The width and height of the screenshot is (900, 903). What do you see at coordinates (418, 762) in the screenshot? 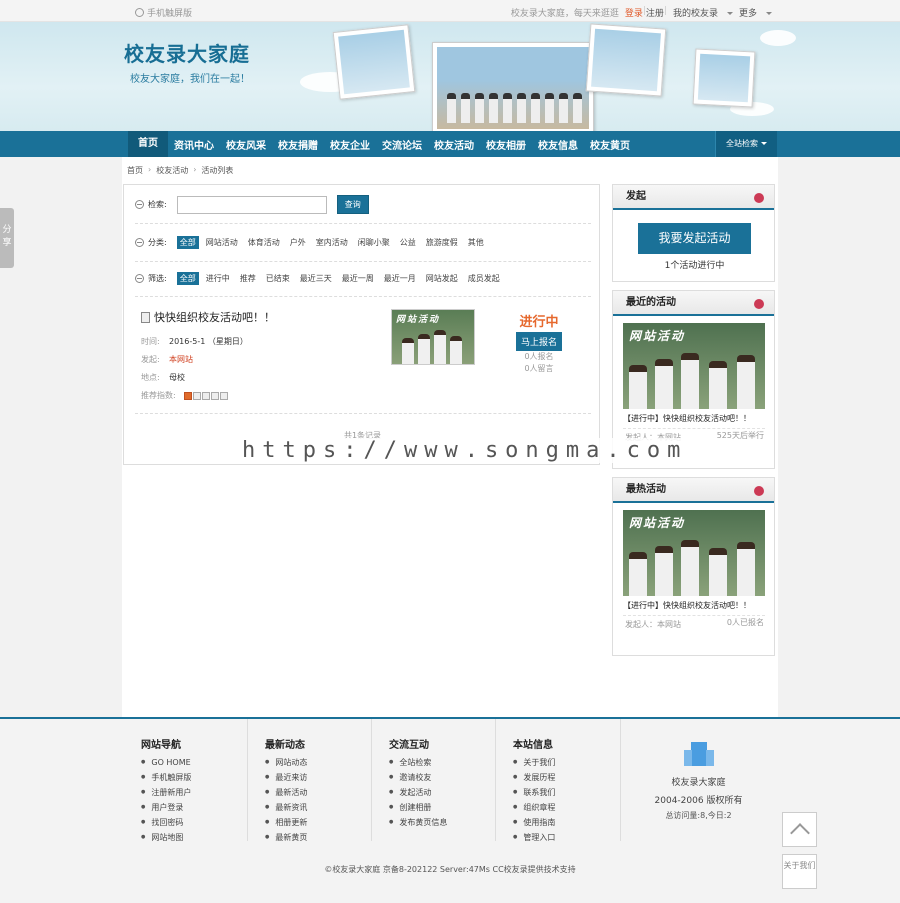
I see `footer-link: 全站检索` at bounding box center [418, 762].